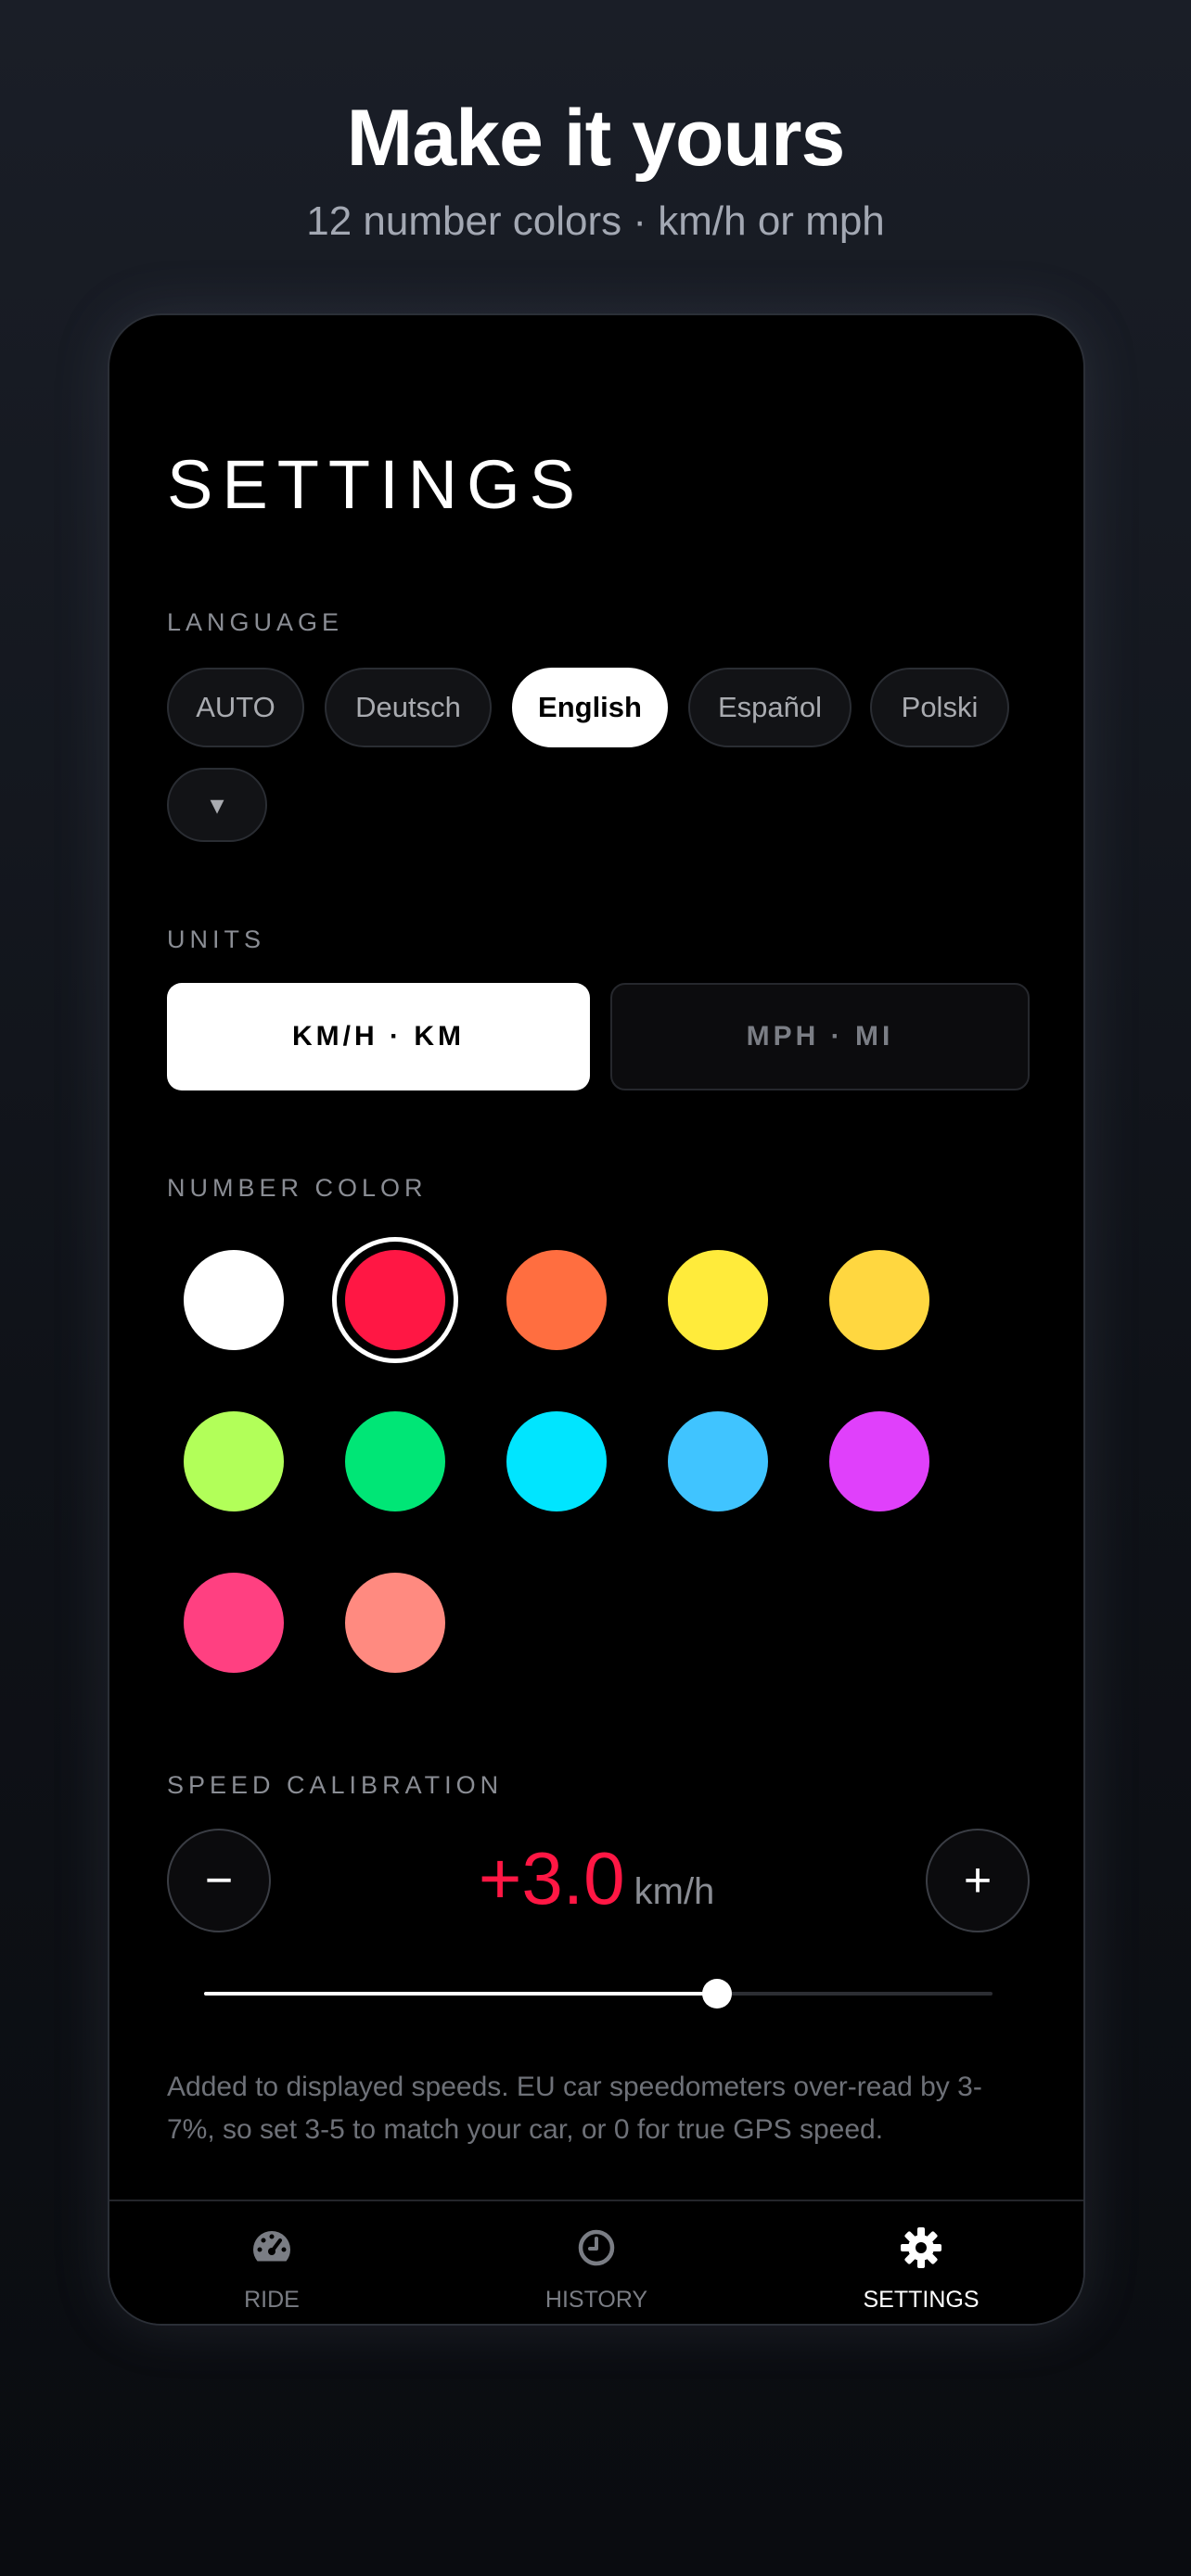 The height and width of the screenshot is (2576, 1191). I want to click on language-chip-deutsch: Deutsch, so click(408, 707).